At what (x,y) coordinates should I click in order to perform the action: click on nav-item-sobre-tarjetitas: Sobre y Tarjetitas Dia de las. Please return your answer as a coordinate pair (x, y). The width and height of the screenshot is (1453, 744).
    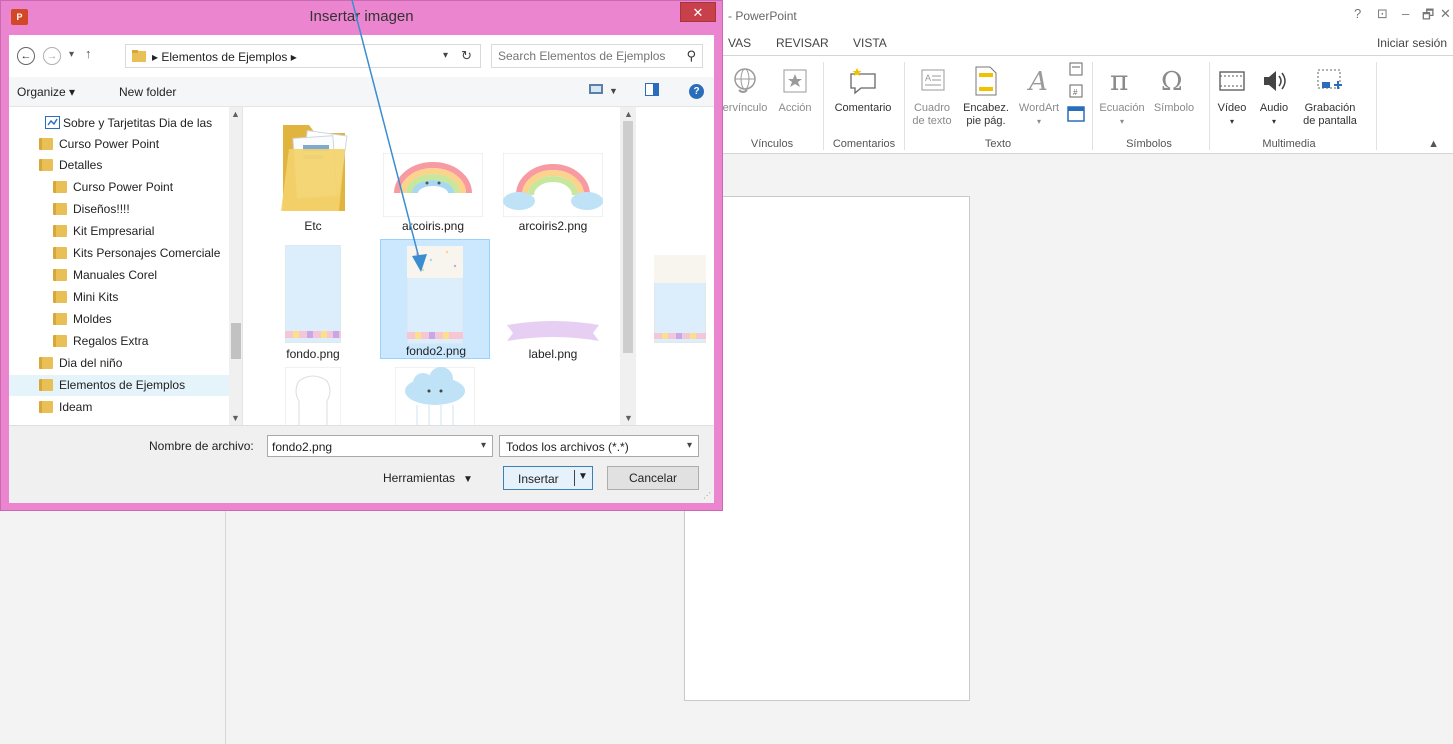
    Looking at the image, I should click on (119, 123).